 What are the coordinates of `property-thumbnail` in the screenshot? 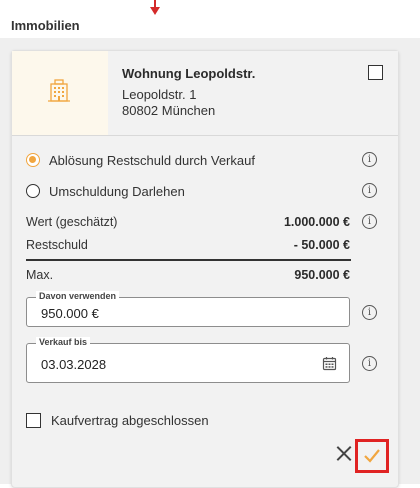 It's located at (60, 93).